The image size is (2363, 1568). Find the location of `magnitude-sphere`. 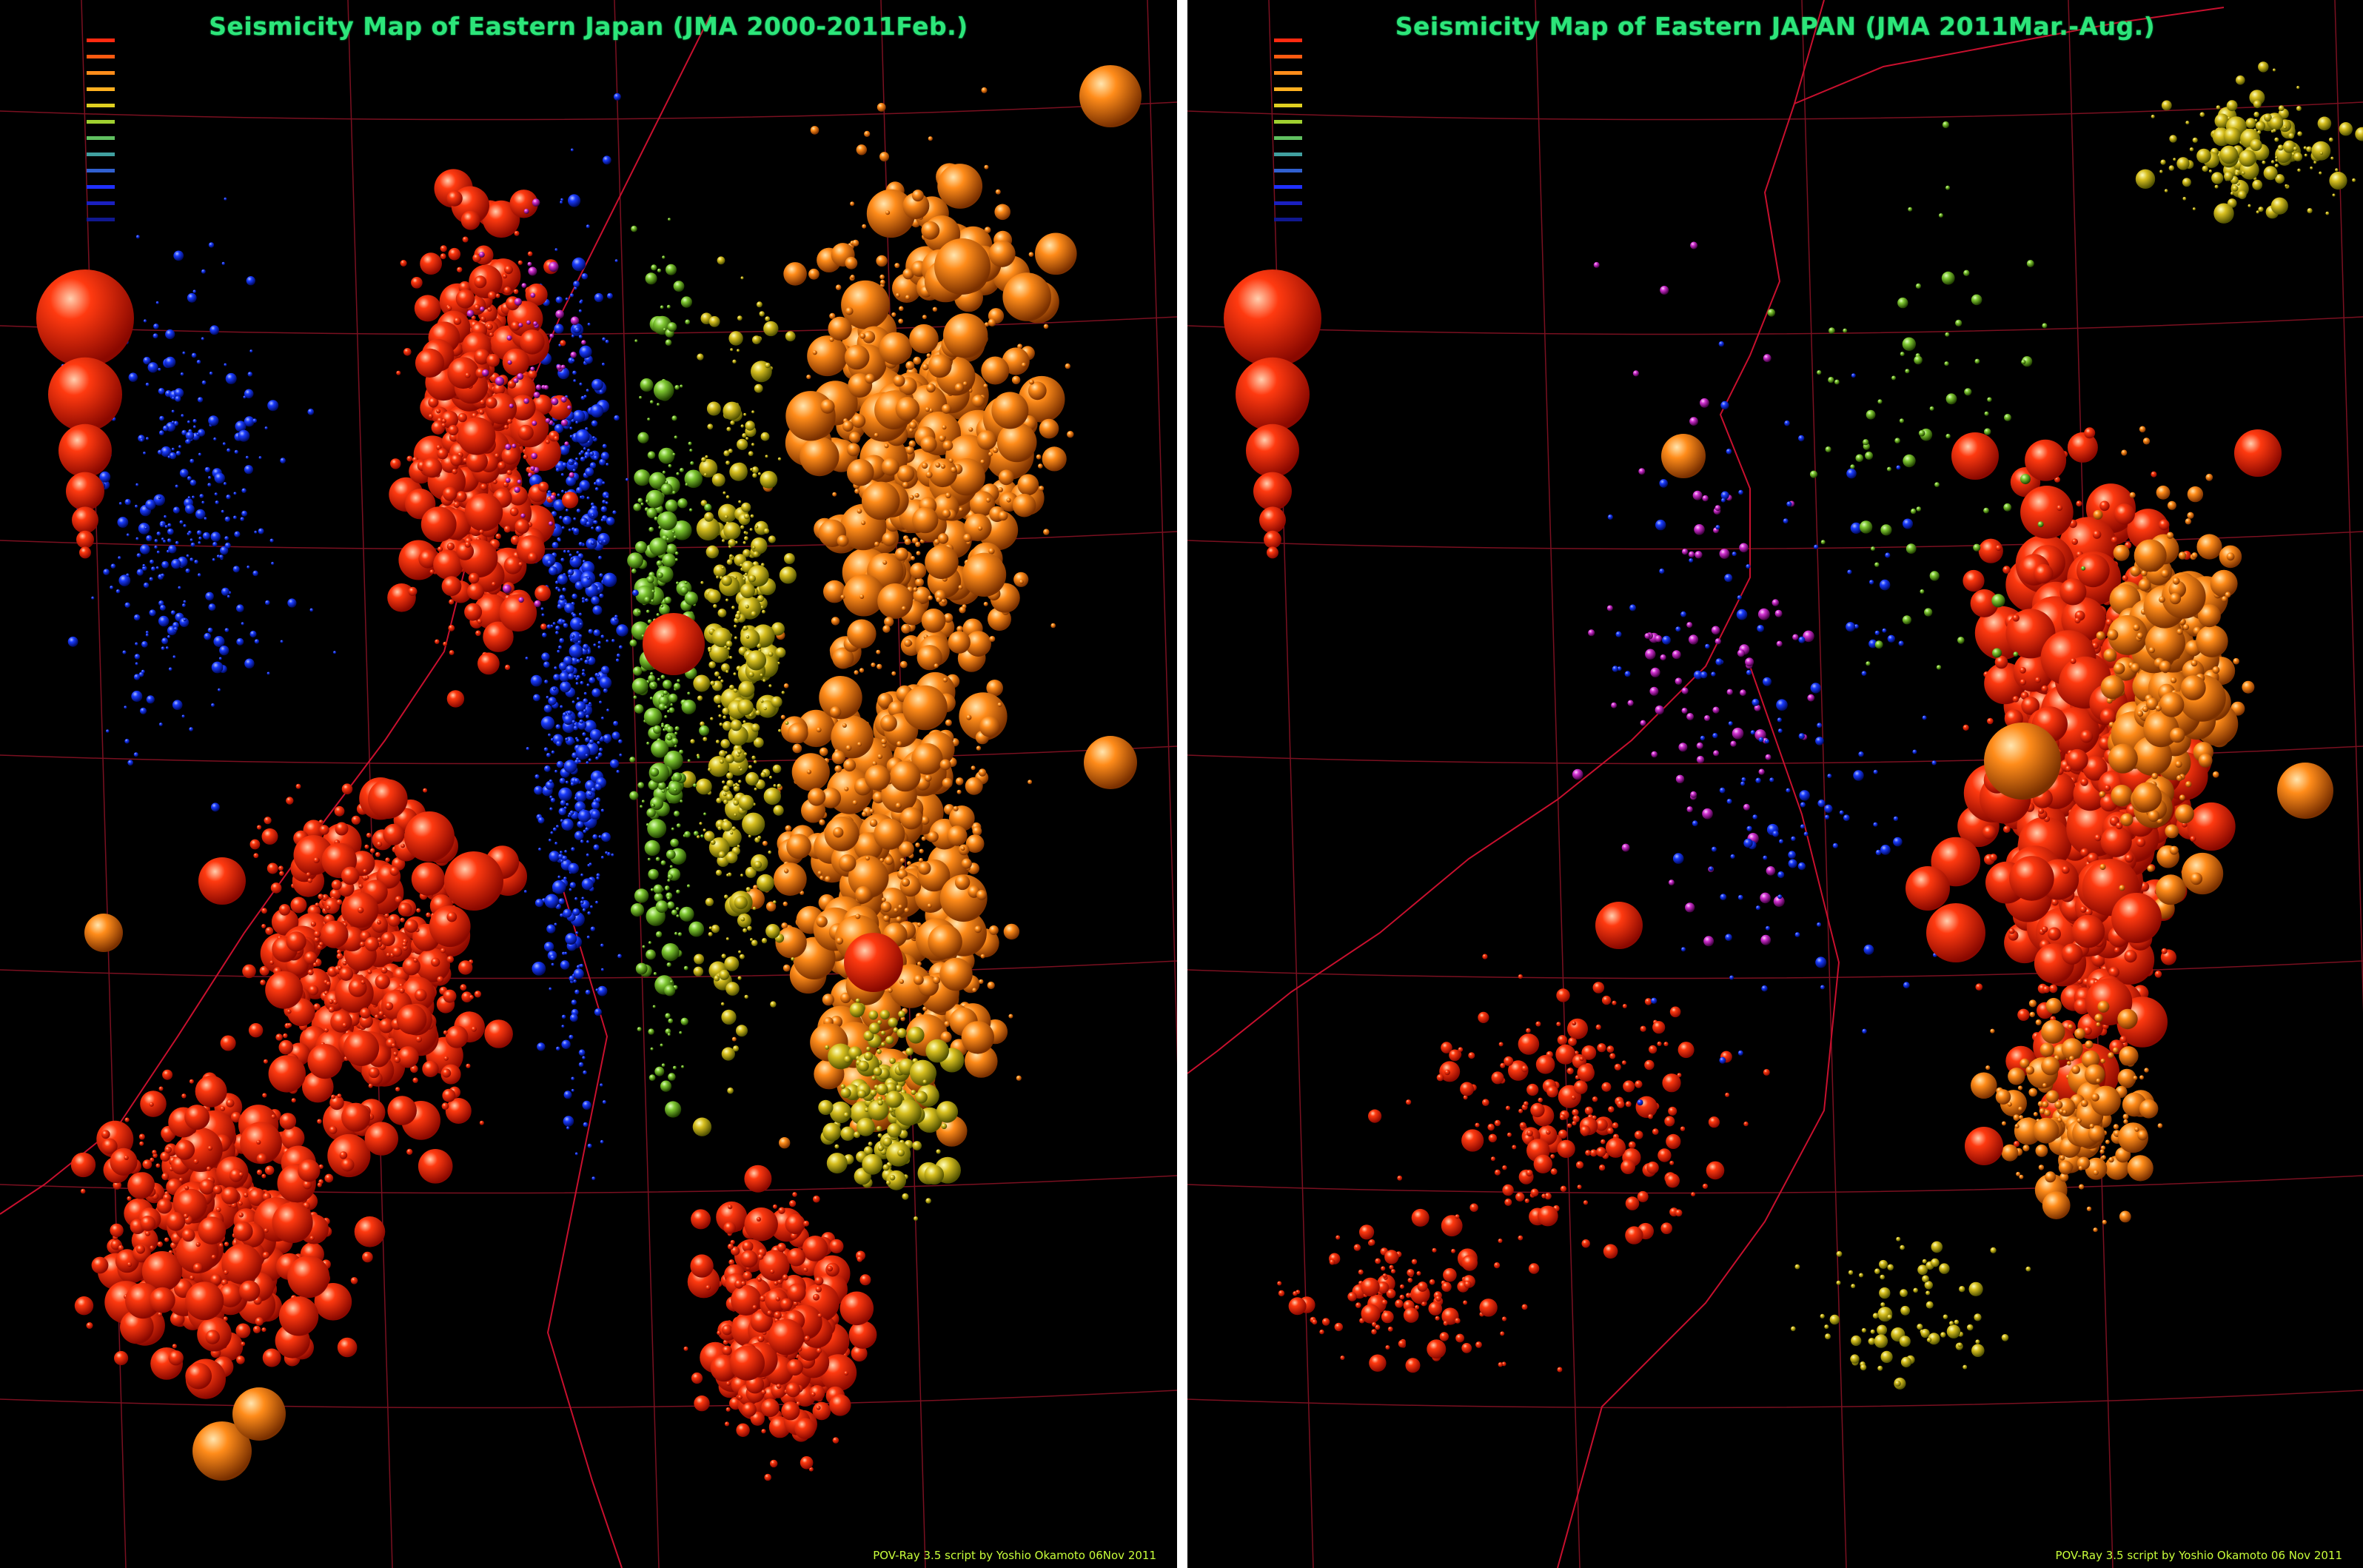

magnitude-sphere is located at coordinates (85, 450).